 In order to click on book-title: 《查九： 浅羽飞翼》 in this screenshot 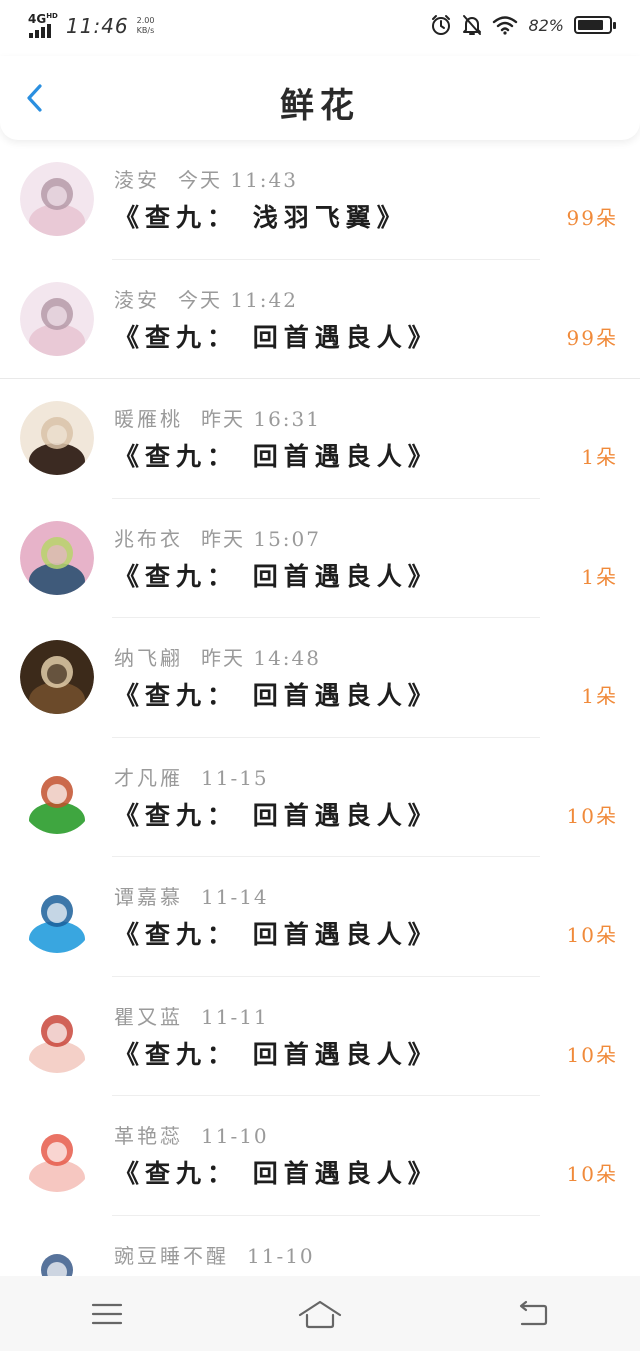, I will do `click(261, 216)`.